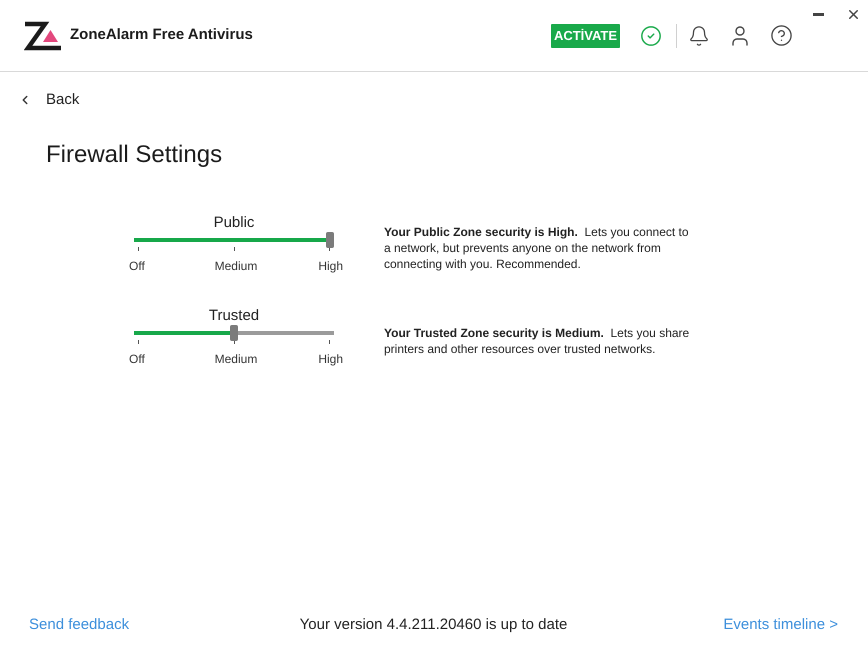 The height and width of the screenshot is (647, 868). I want to click on app-title: ZoneAlarm Free Antivirus, so click(161, 35).